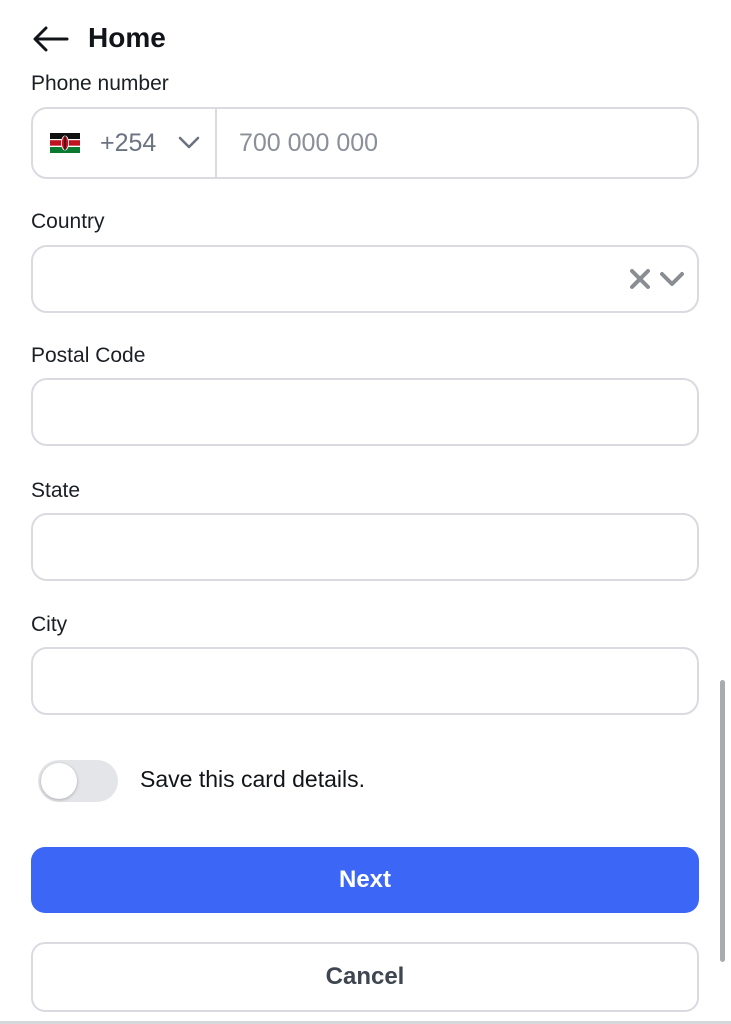  Describe the element at coordinates (59, 781) in the screenshot. I see `toggle-knob` at that location.